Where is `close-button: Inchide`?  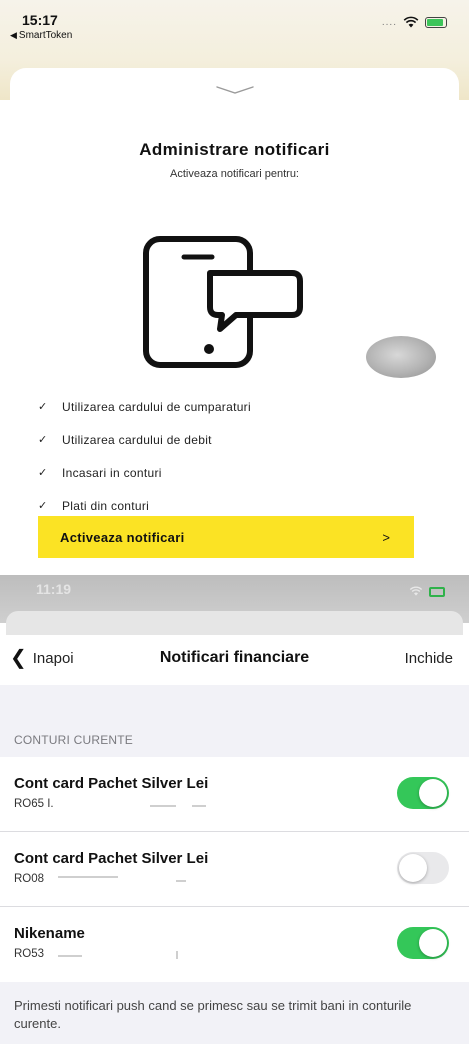 close-button: Inchide is located at coordinates (429, 658).